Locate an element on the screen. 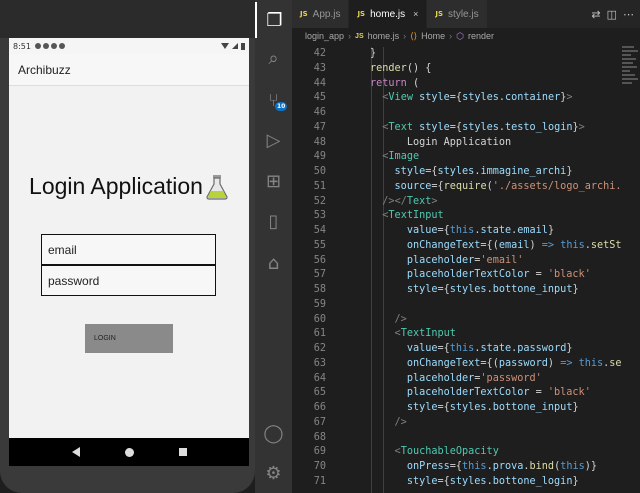 The image size is (640, 493). code-line: 46 is located at coordinates (457, 113).